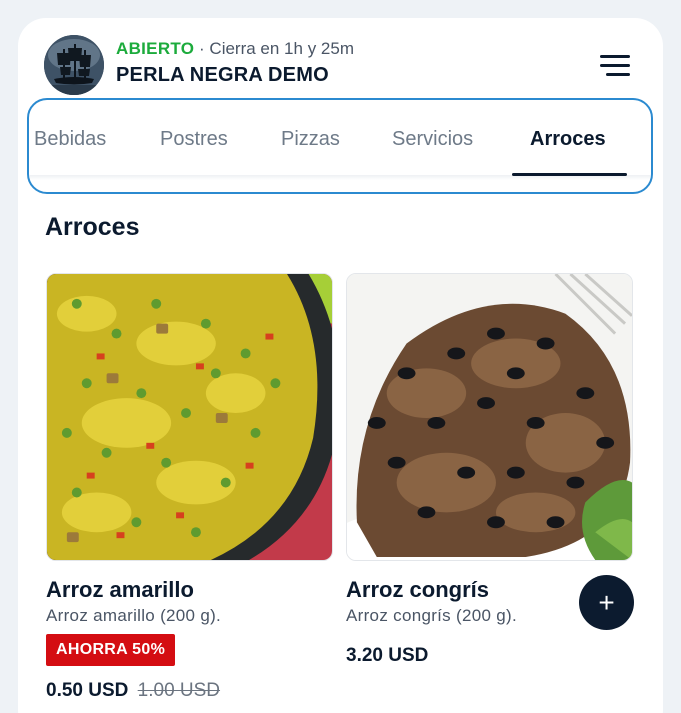 The height and width of the screenshot is (713, 681). I want to click on product-name: Arroz amarillo, so click(120, 590).